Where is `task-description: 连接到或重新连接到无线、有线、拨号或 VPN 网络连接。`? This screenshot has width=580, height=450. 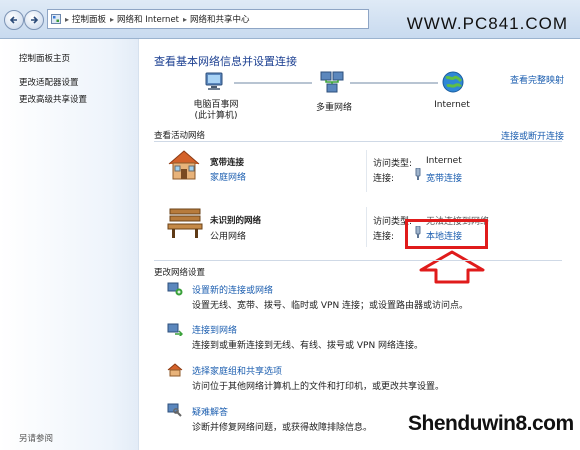
task-description: 连接到或重新连接到无线、有线、拨号或 VPN 网络连接。 is located at coordinates (308, 346).